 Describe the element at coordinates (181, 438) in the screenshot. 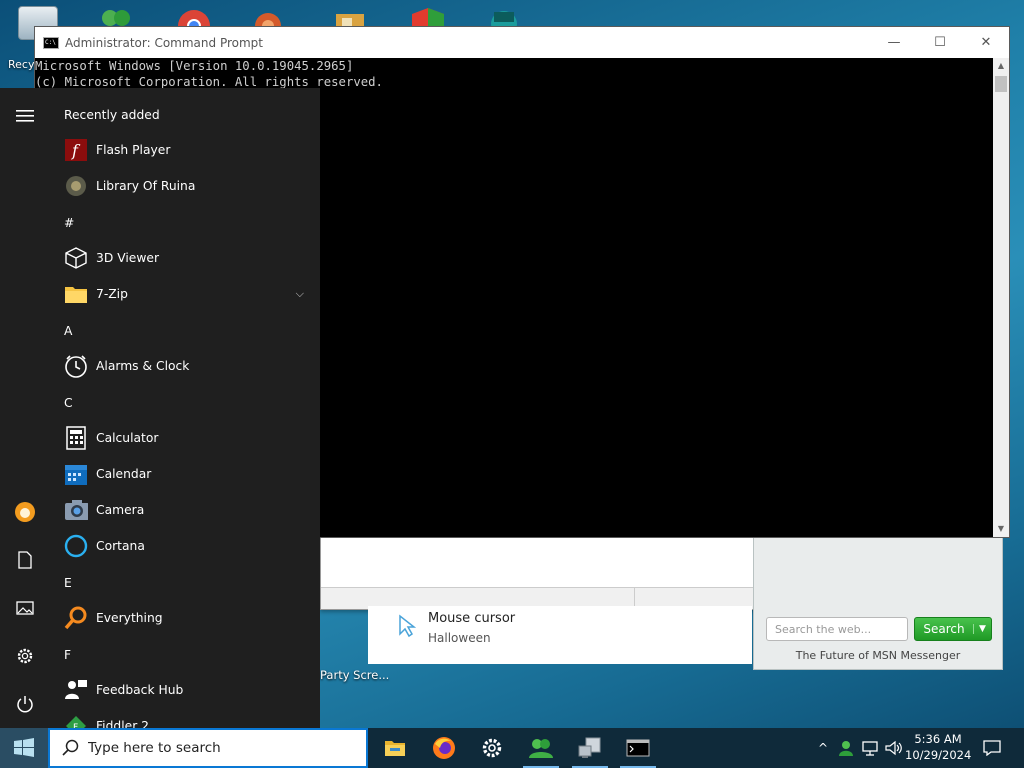

I see `app-calculator: Calculator` at that location.